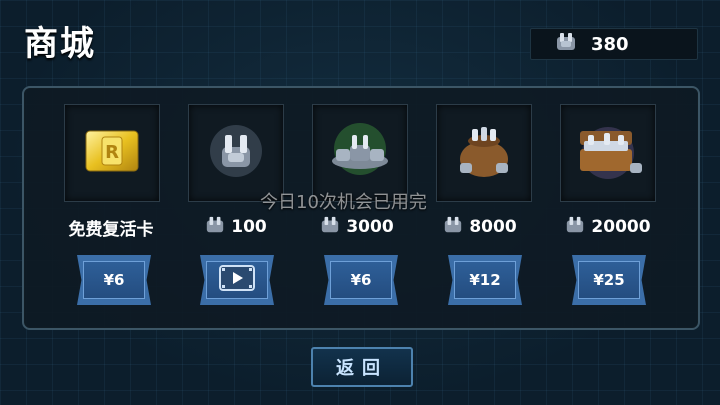 This screenshot has width=720, height=405. I want to click on video-play-icon, so click(237, 280).